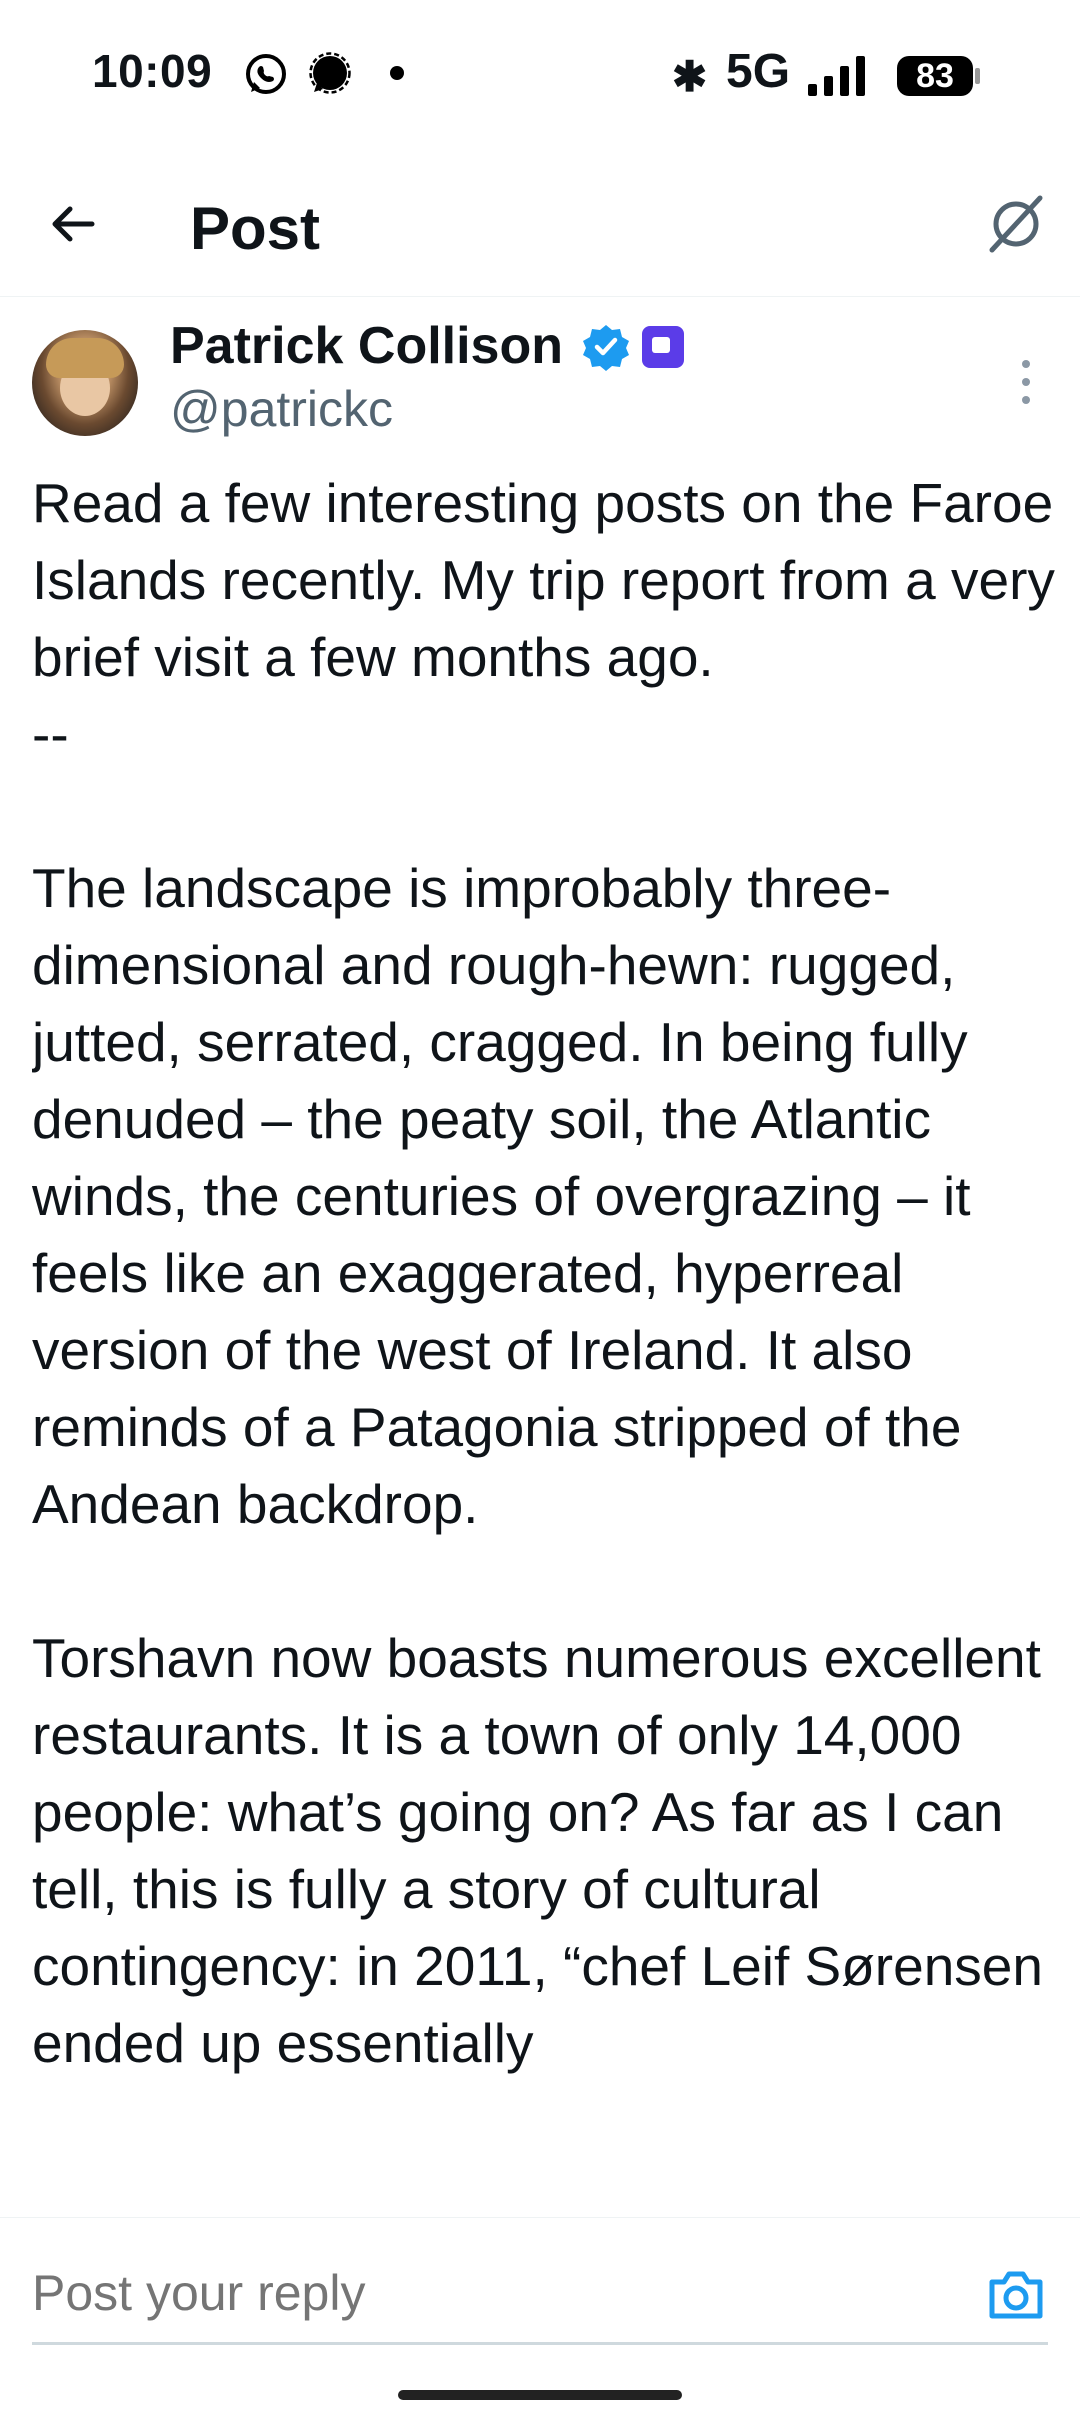 This screenshot has height=2428, width=1080. Describe the element at coordinates (1016, 2294) in the screenshot. I see `camera-icon` at that location.